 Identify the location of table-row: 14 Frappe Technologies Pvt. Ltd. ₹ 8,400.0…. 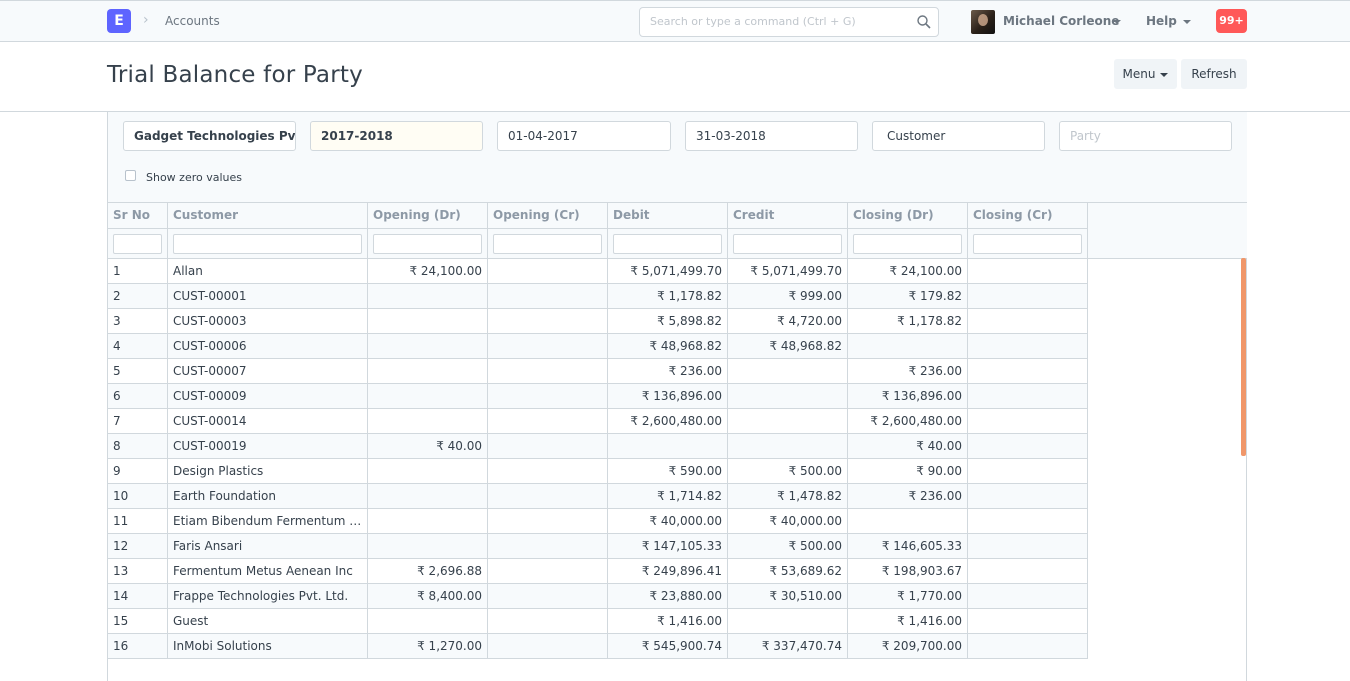
(598, 596).